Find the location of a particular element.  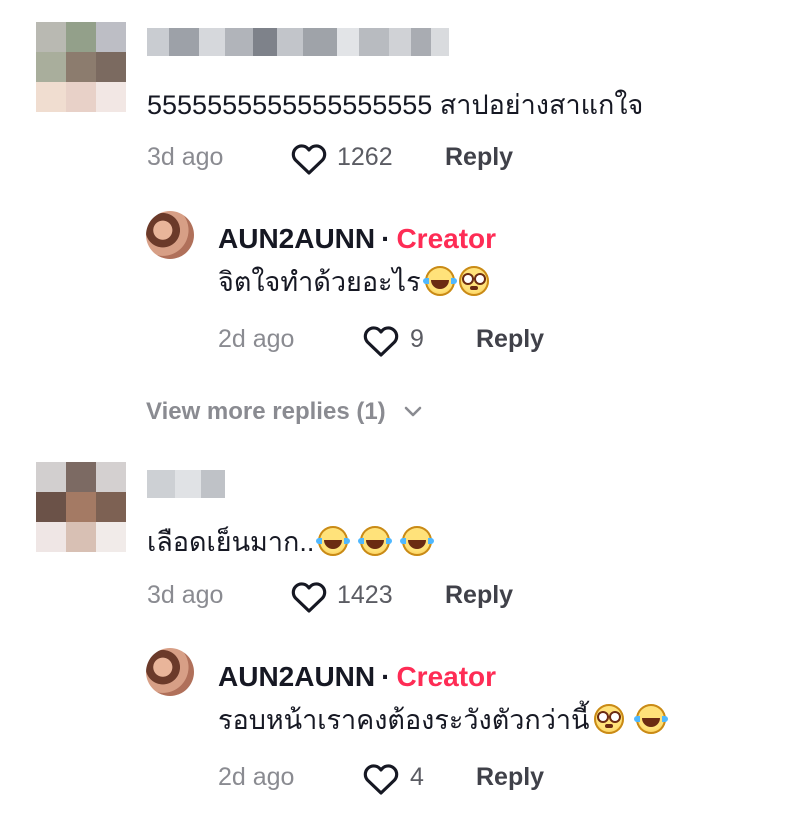

reply-text: จิตใจทำด้วยอะไร is located at coordinates (353, 282).